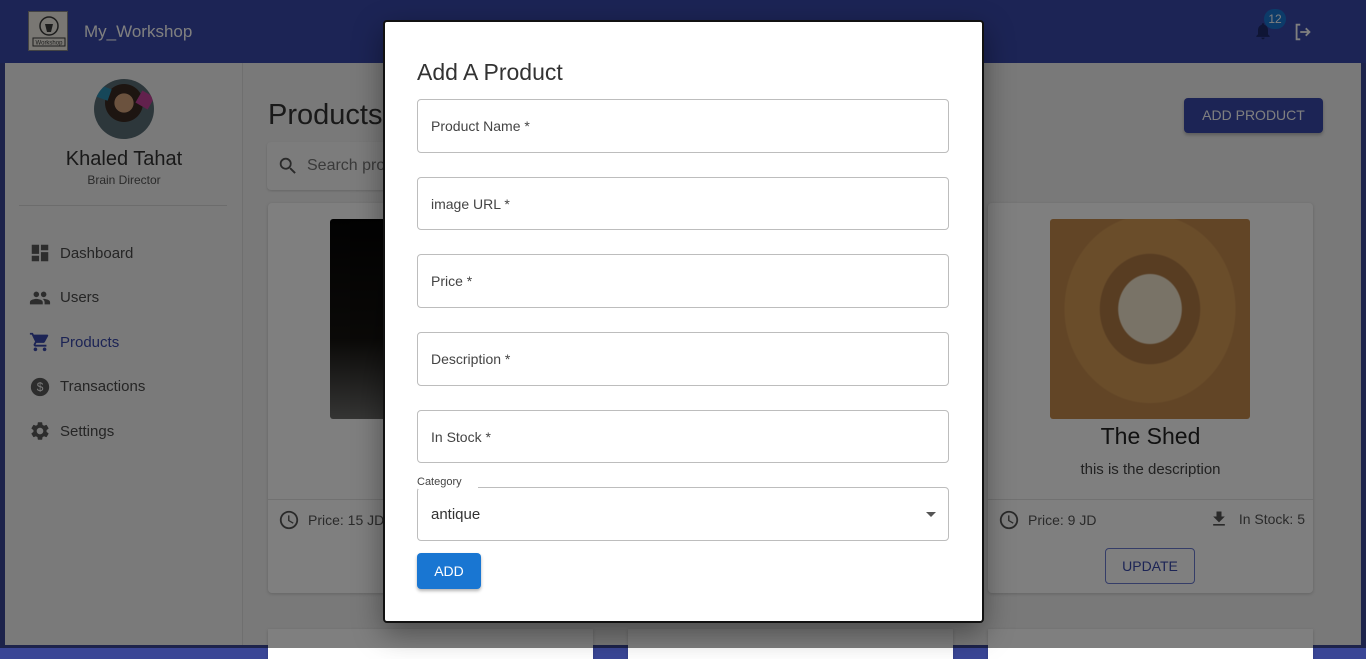 The image size is (1366, 659). What do you see at coordinates (480, 126) in the screenshot?
I see `field-label: Product Name *` at bounding box center [480, 126].